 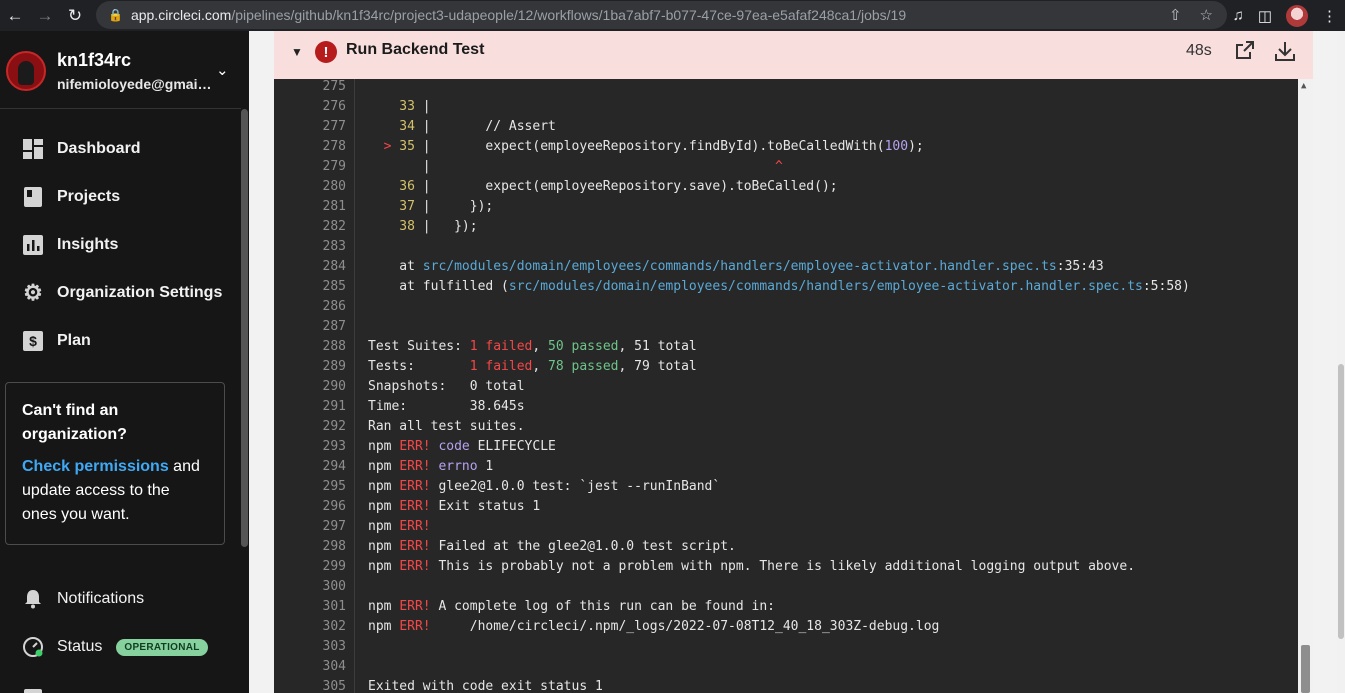 What do you see at coordinates (120, 70) in the screenshot?
I see `user-switcher: kn1f34rc nifemioloyede@gmail... ⌄` at bounding box center [120, 70].